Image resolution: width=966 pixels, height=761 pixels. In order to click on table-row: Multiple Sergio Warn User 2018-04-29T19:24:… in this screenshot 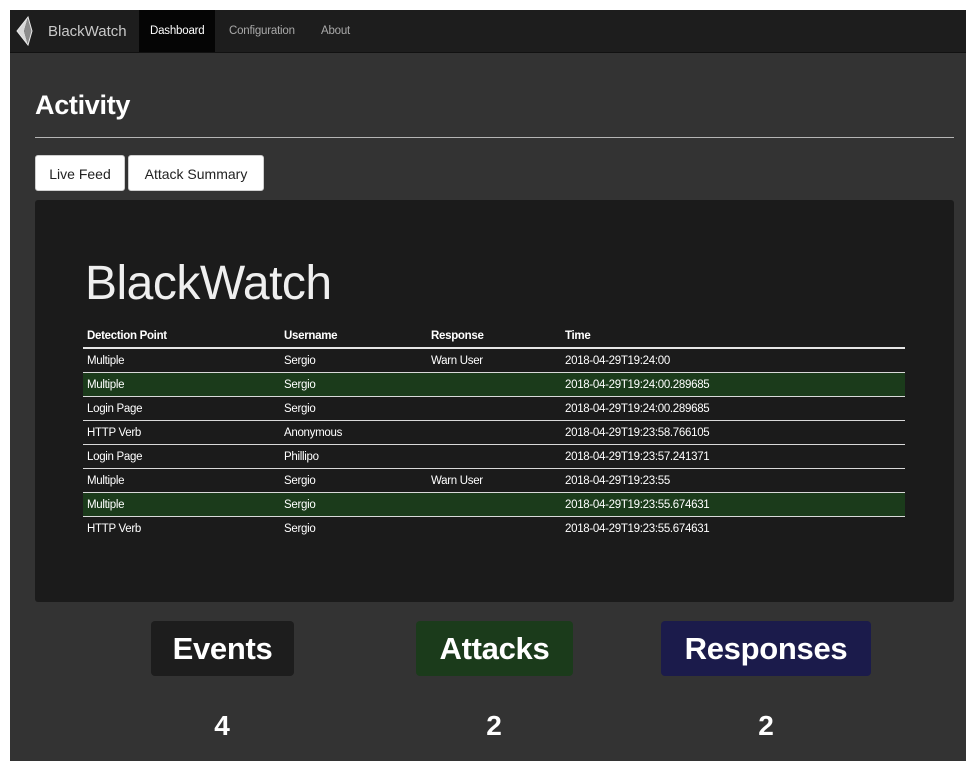, I will do `click(494, 360)`.